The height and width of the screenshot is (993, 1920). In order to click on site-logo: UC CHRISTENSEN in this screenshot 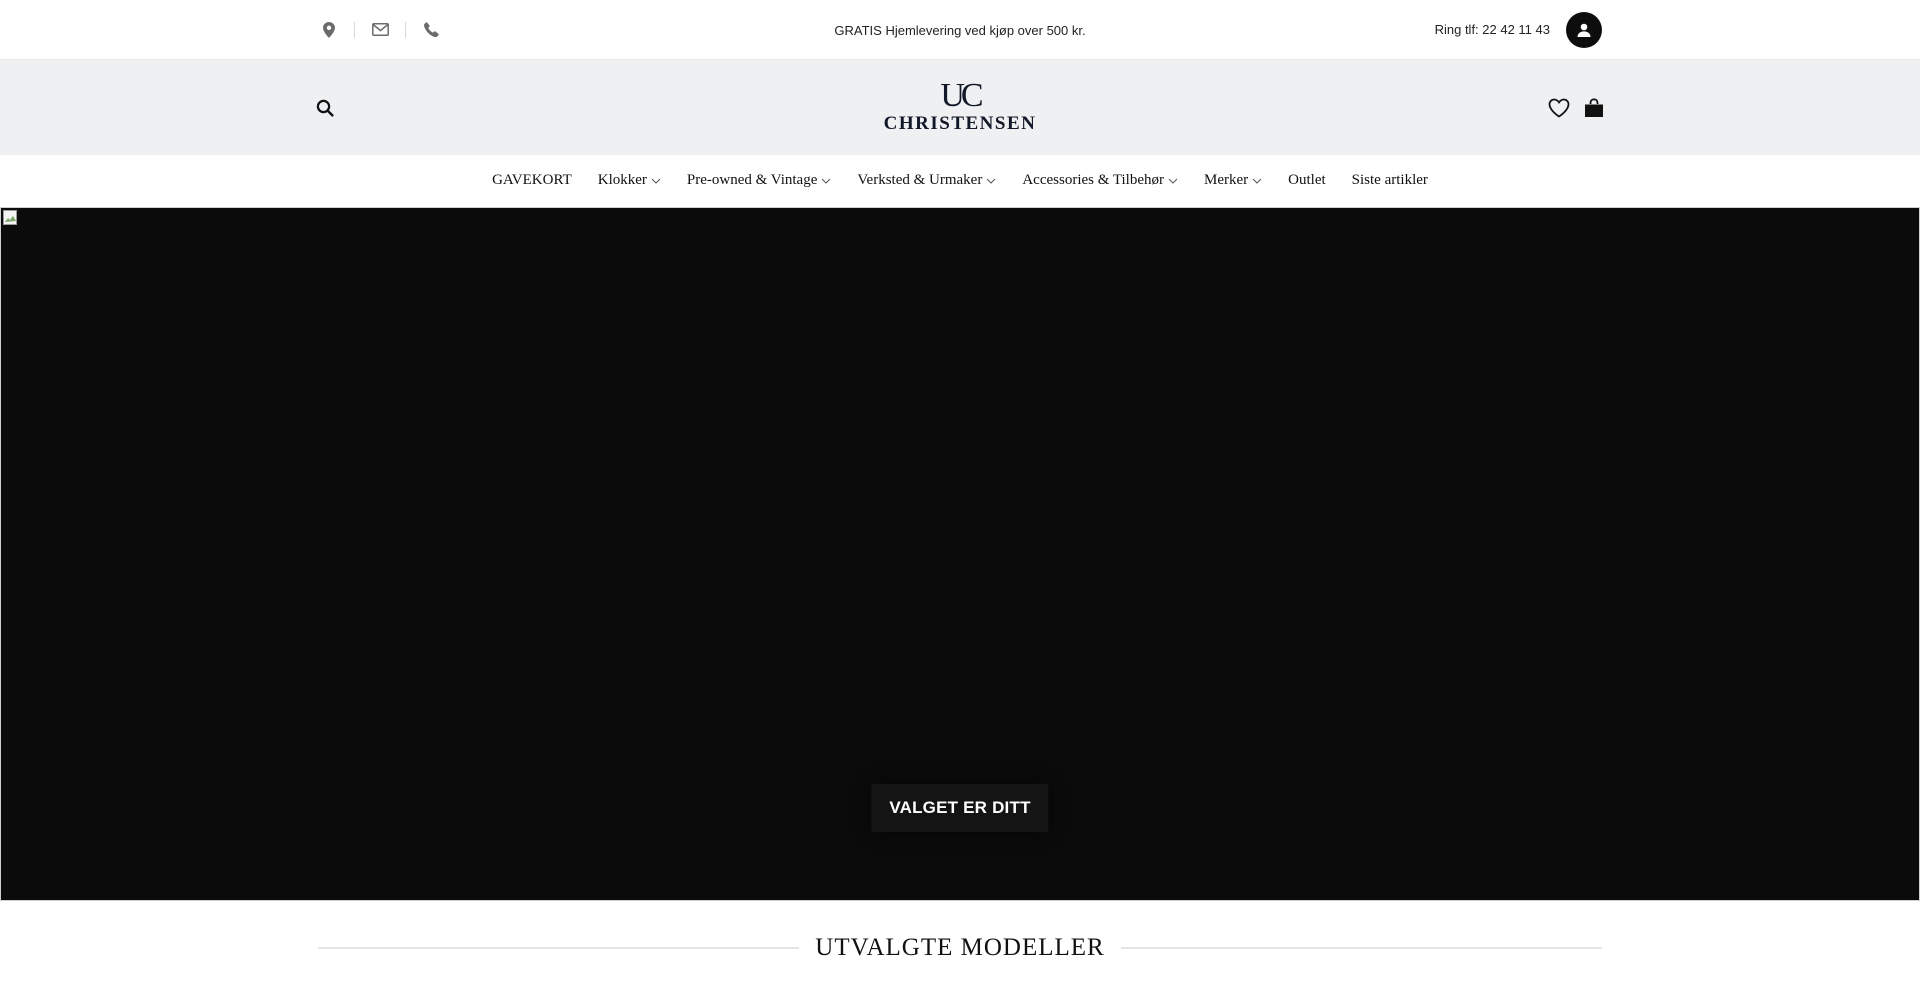, I will do `click(960, 105)`.